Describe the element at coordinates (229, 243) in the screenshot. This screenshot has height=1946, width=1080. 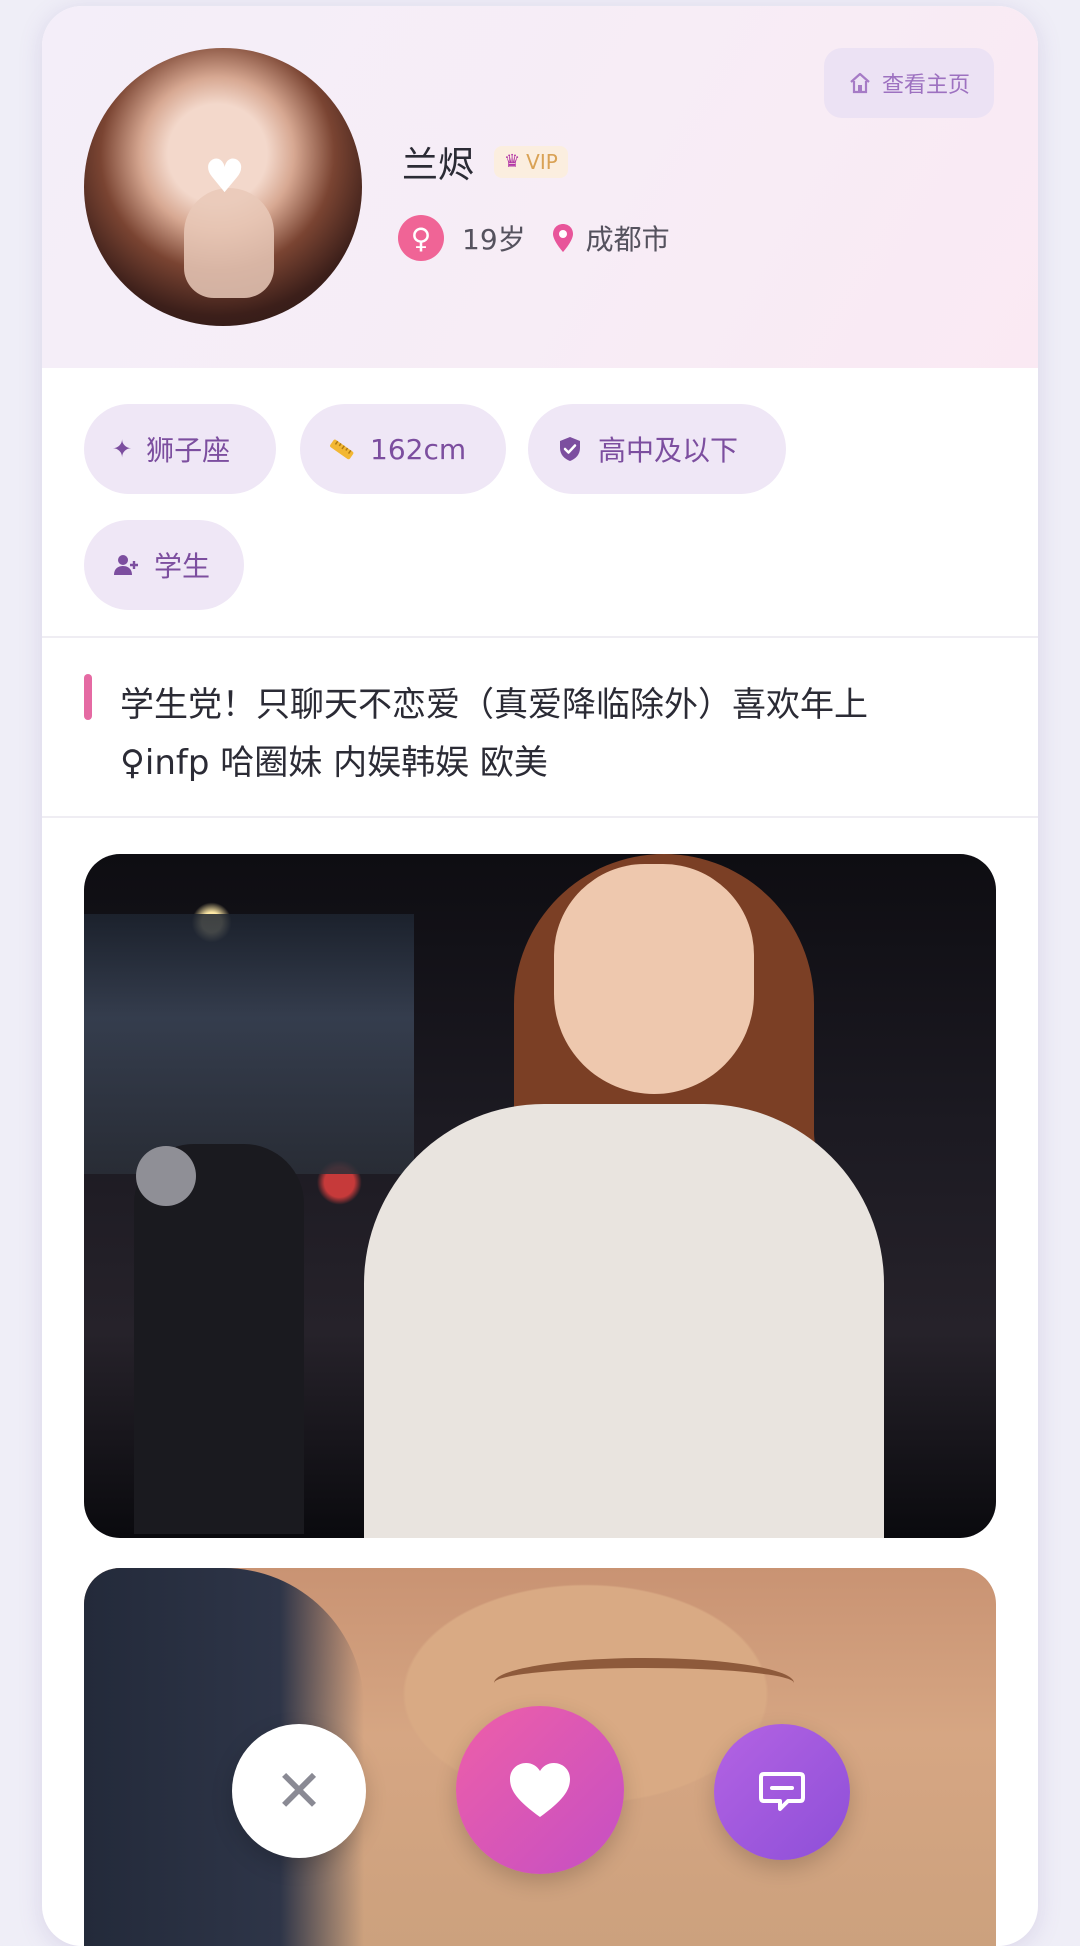
I see `avatar-hand` at that location.